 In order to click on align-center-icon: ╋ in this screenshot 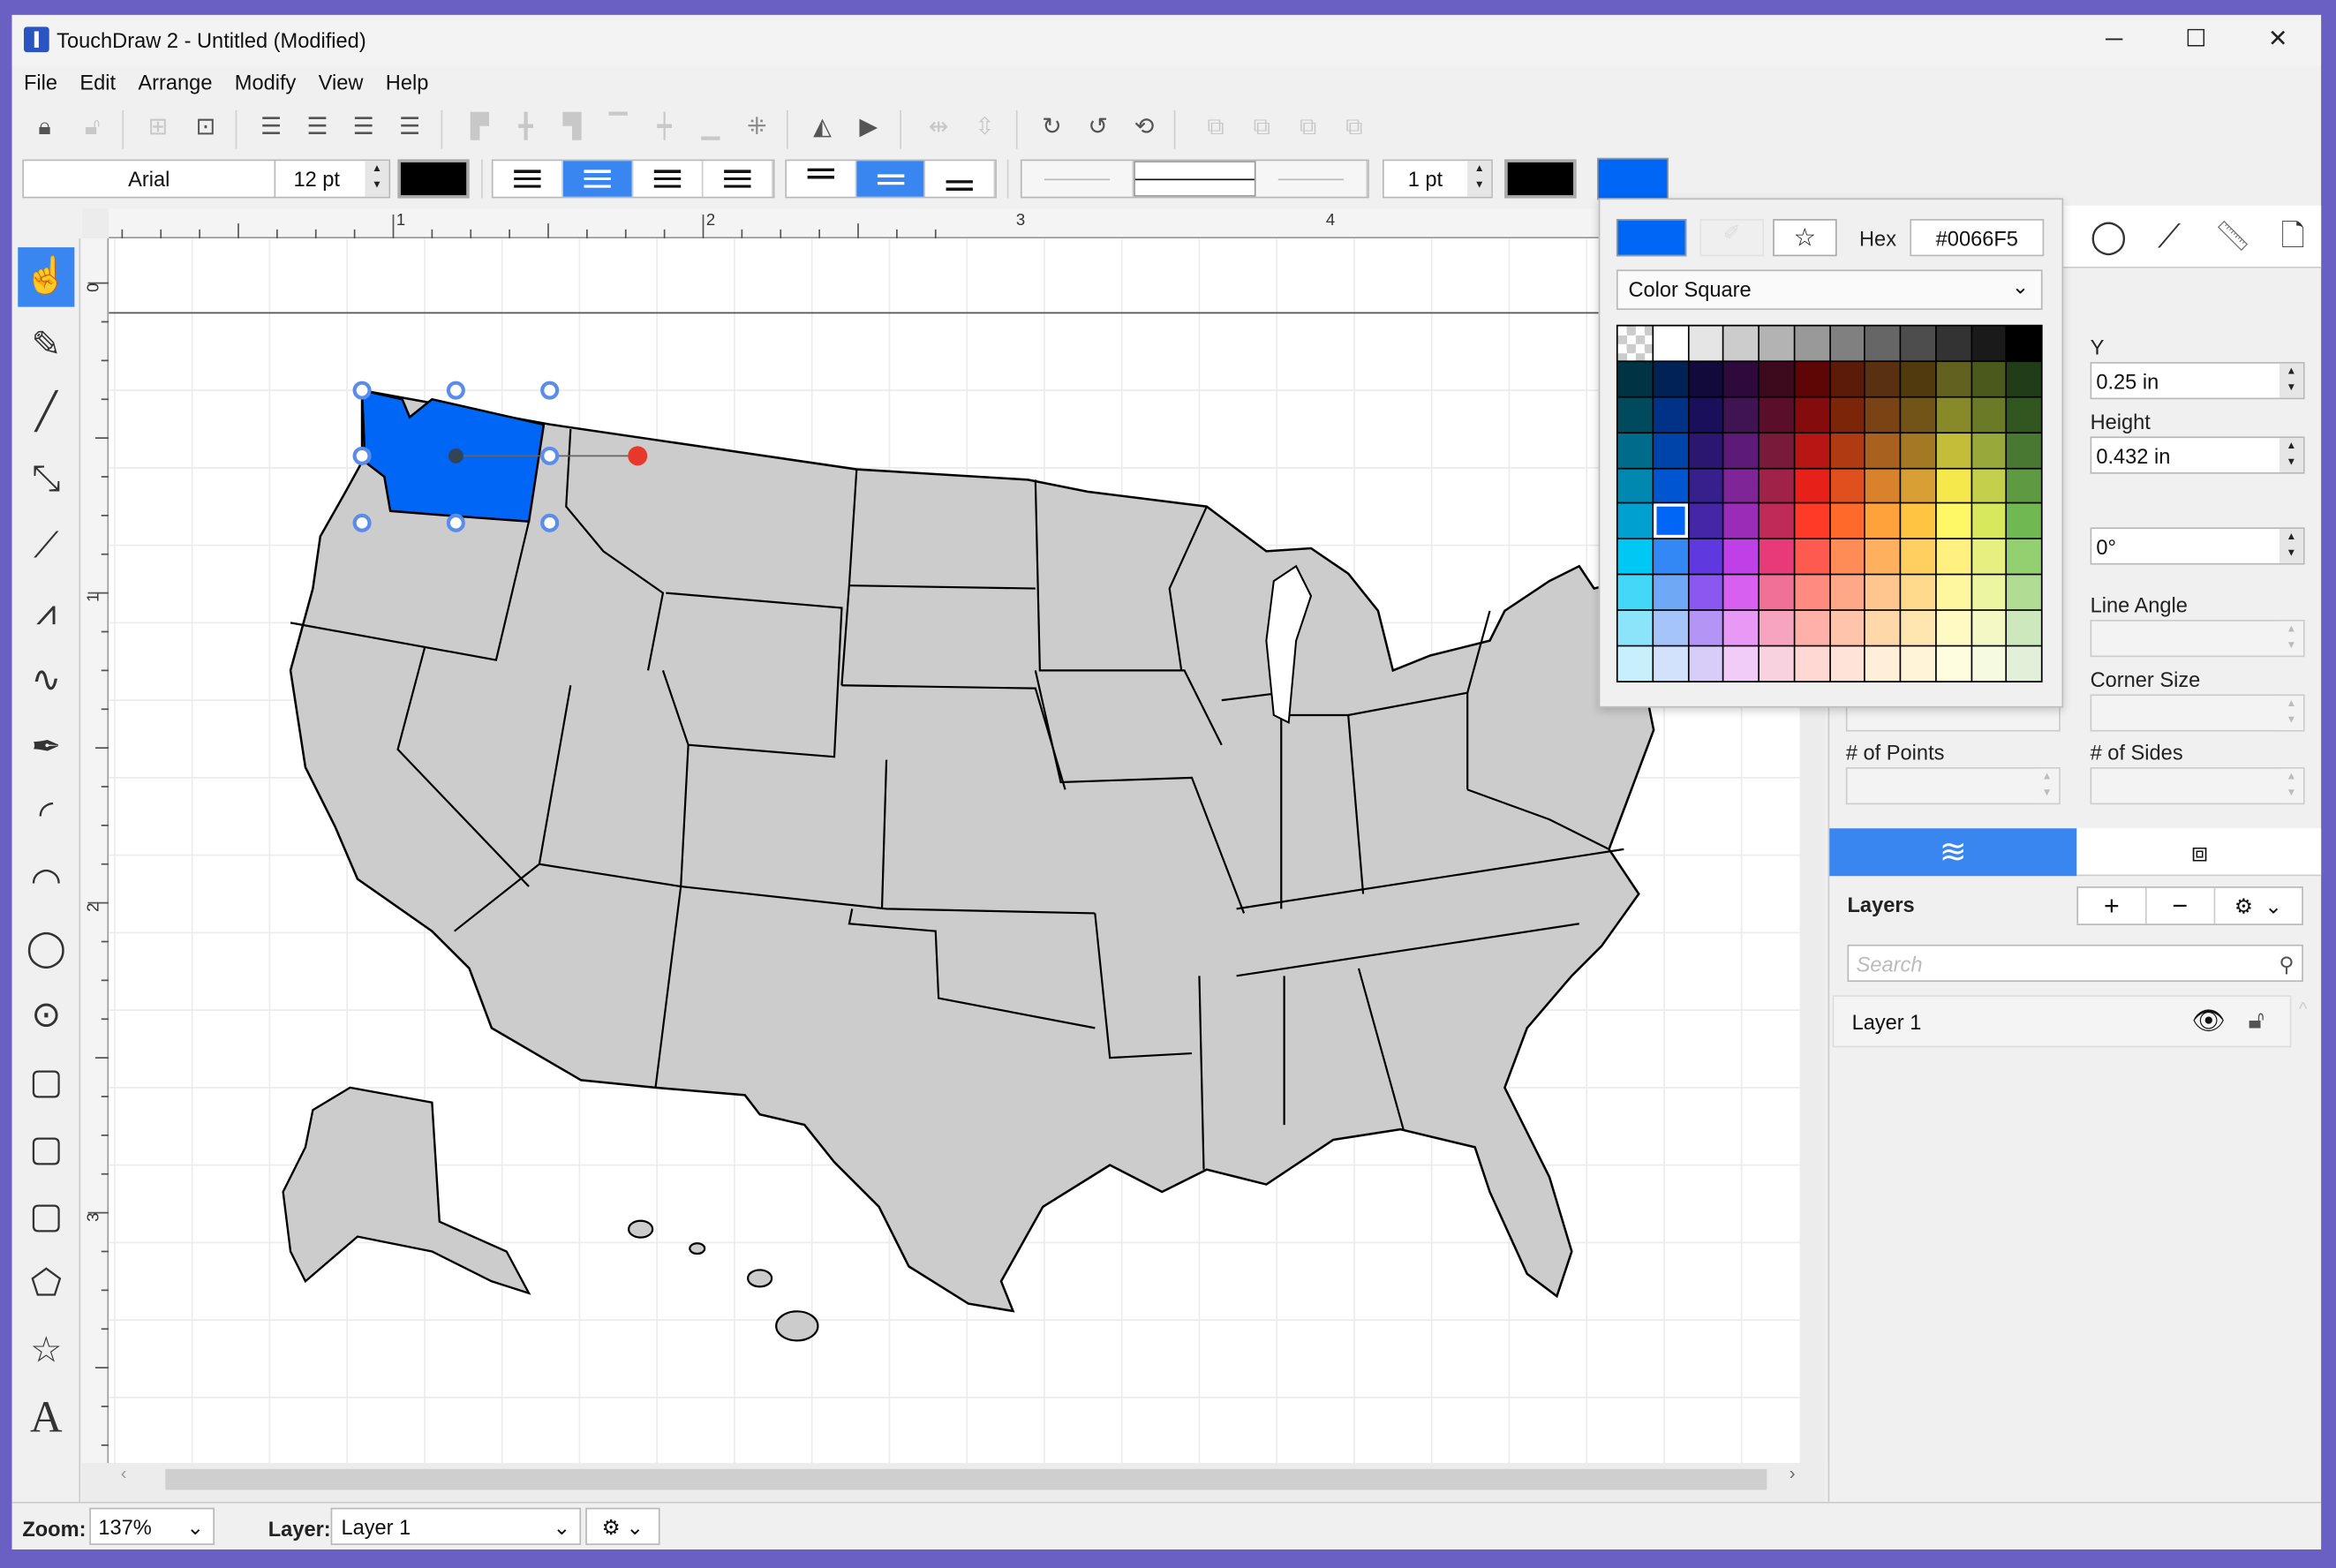, I will do `click(526, 128)`.